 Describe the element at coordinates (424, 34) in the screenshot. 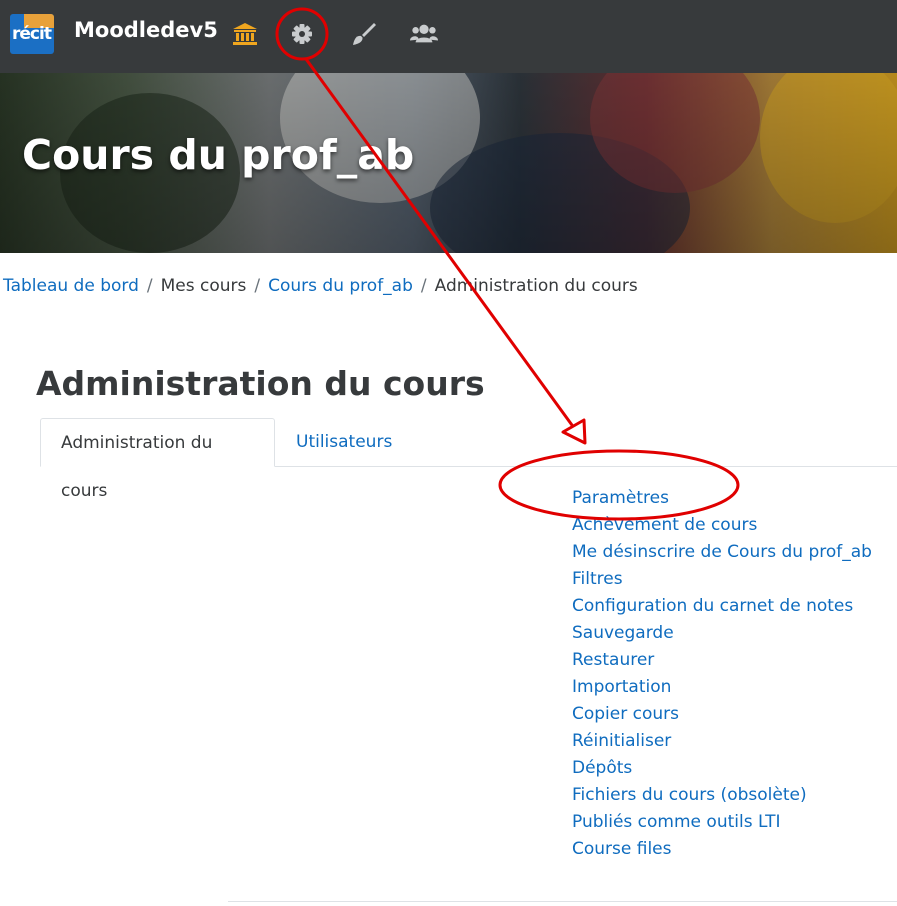

I see `users-icon` at that location.